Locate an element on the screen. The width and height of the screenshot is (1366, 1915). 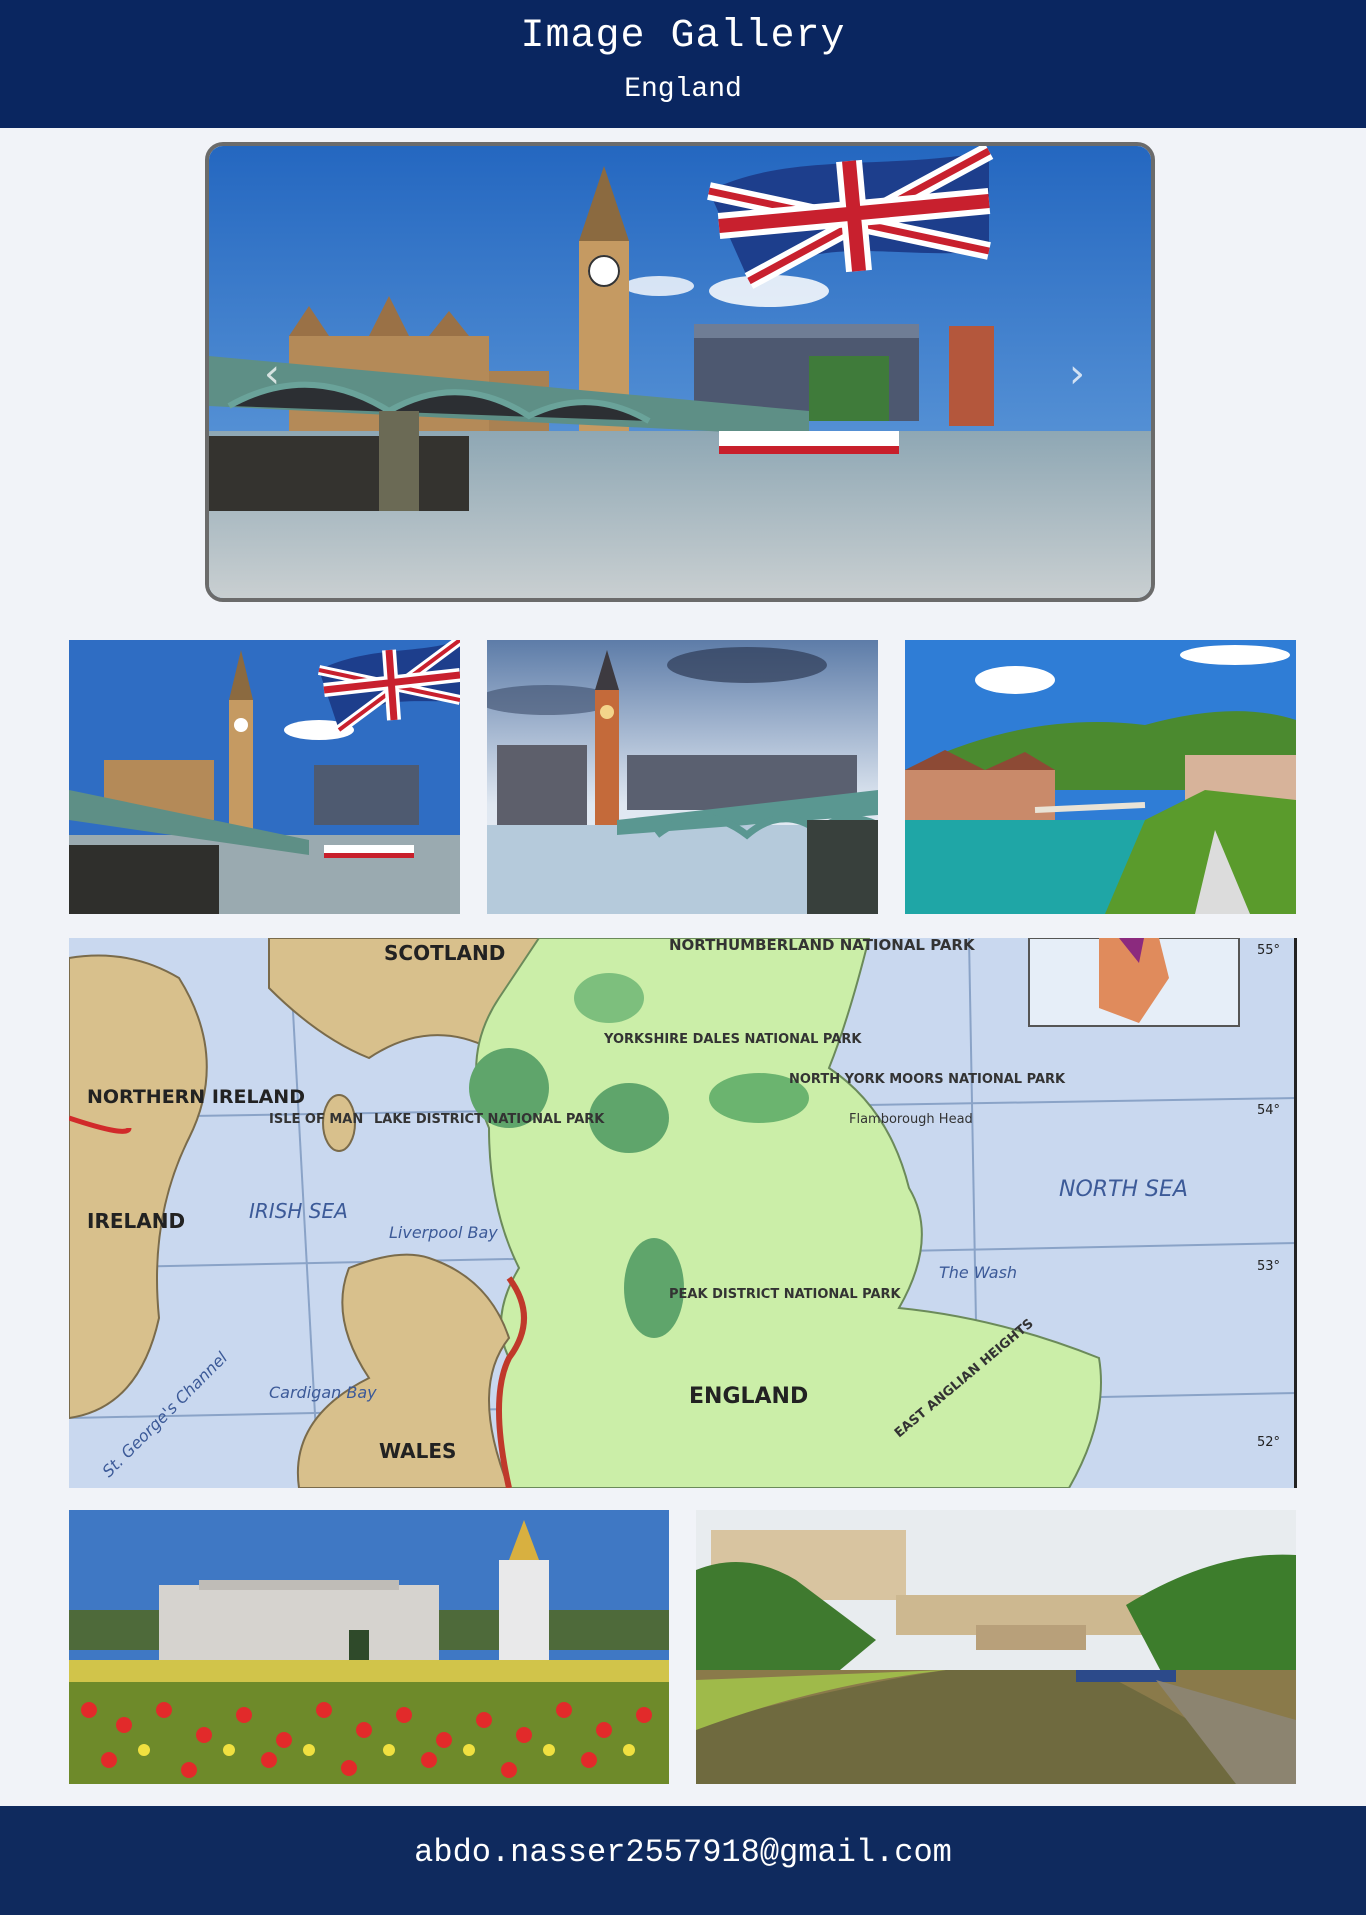
map-label-cardigan-bay: Cardigan Bay is located at coordinates (323, 1392).